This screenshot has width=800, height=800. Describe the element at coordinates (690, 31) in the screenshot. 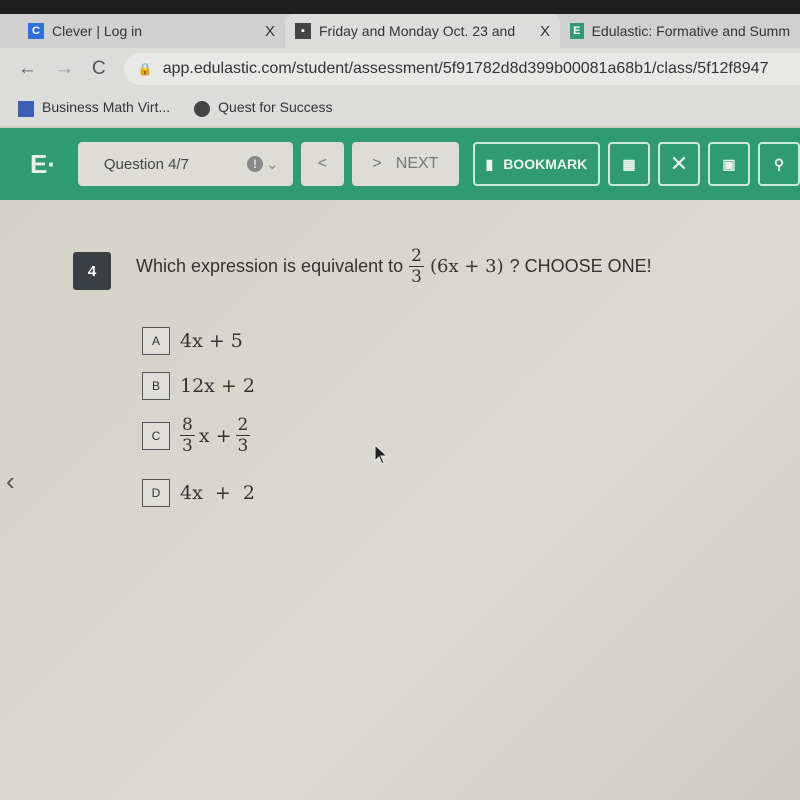

I see `tab-title: Edulastic: Formative and Summ` at that location.